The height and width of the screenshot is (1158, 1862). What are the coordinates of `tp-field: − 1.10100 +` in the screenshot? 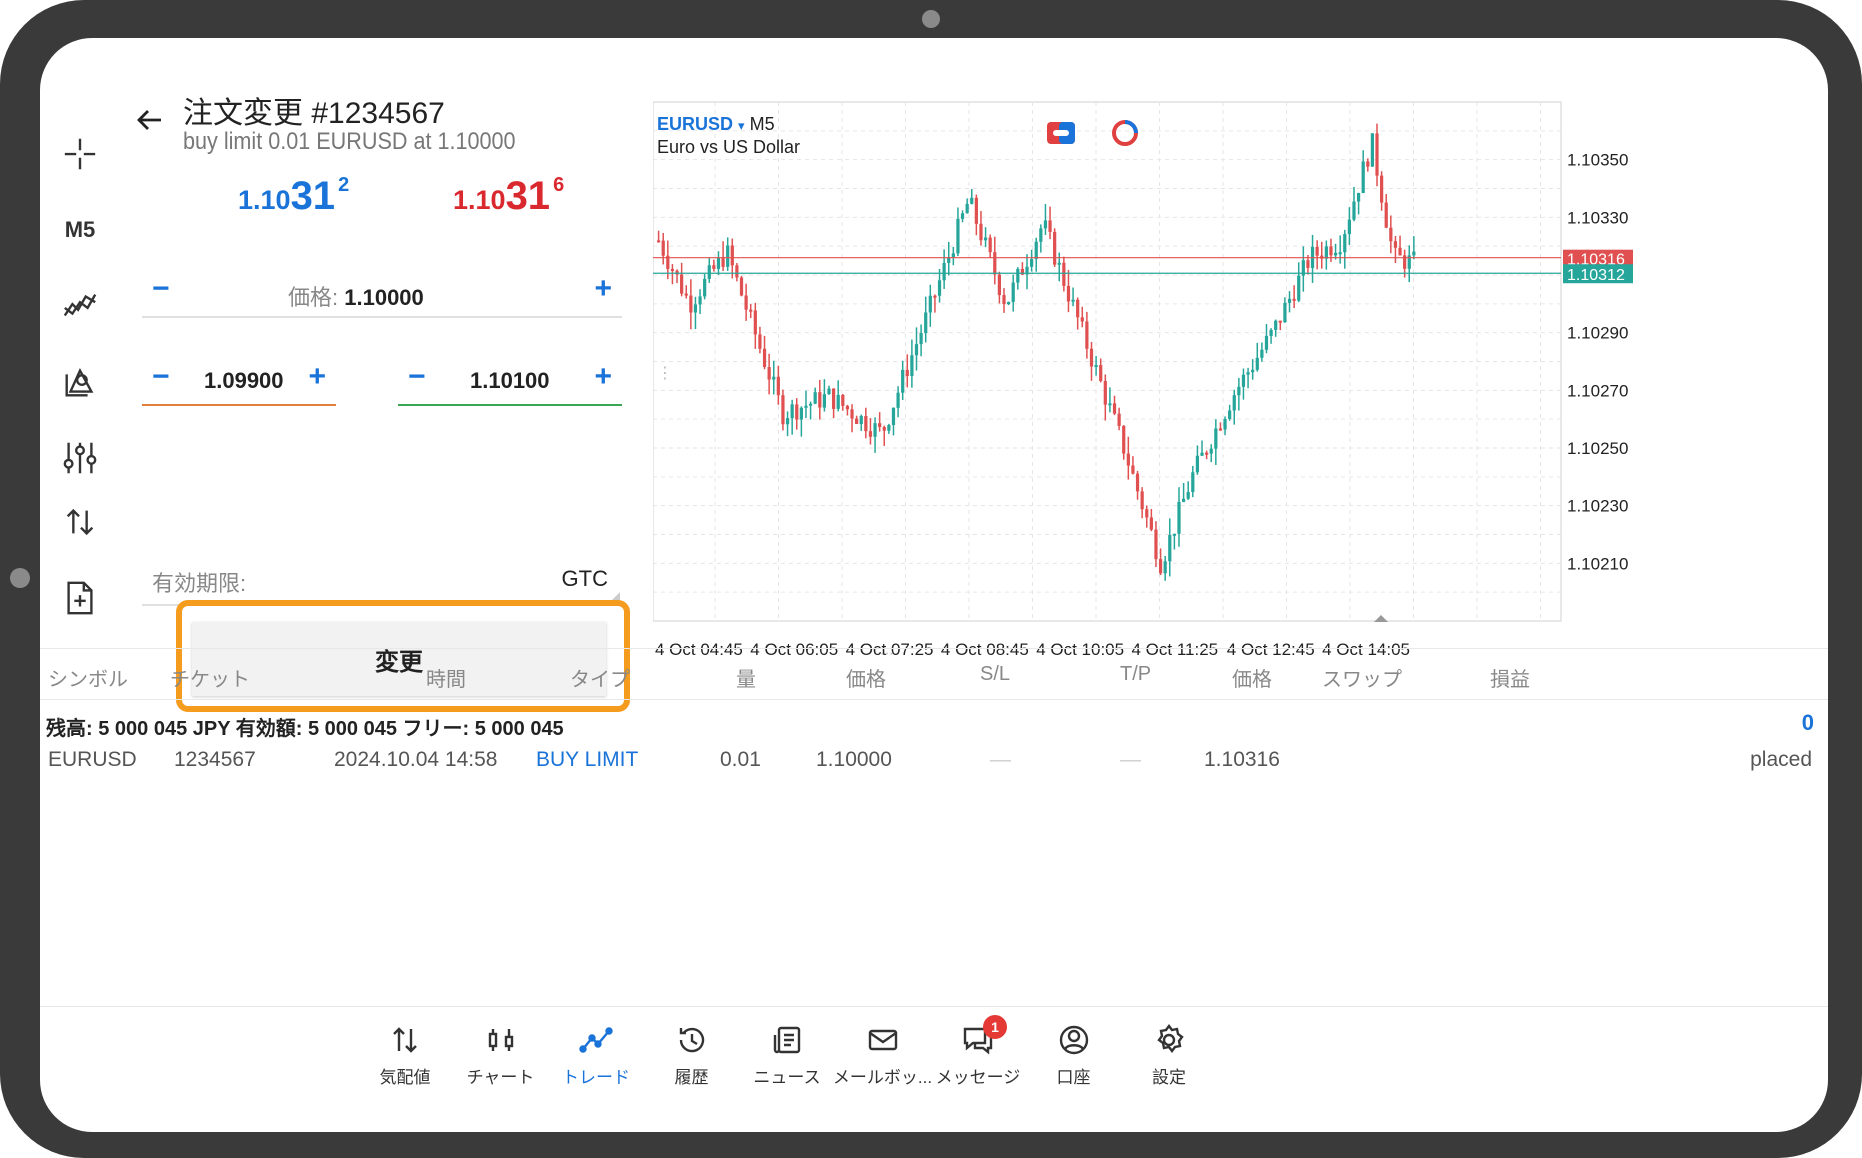 It's located at (510, 381).